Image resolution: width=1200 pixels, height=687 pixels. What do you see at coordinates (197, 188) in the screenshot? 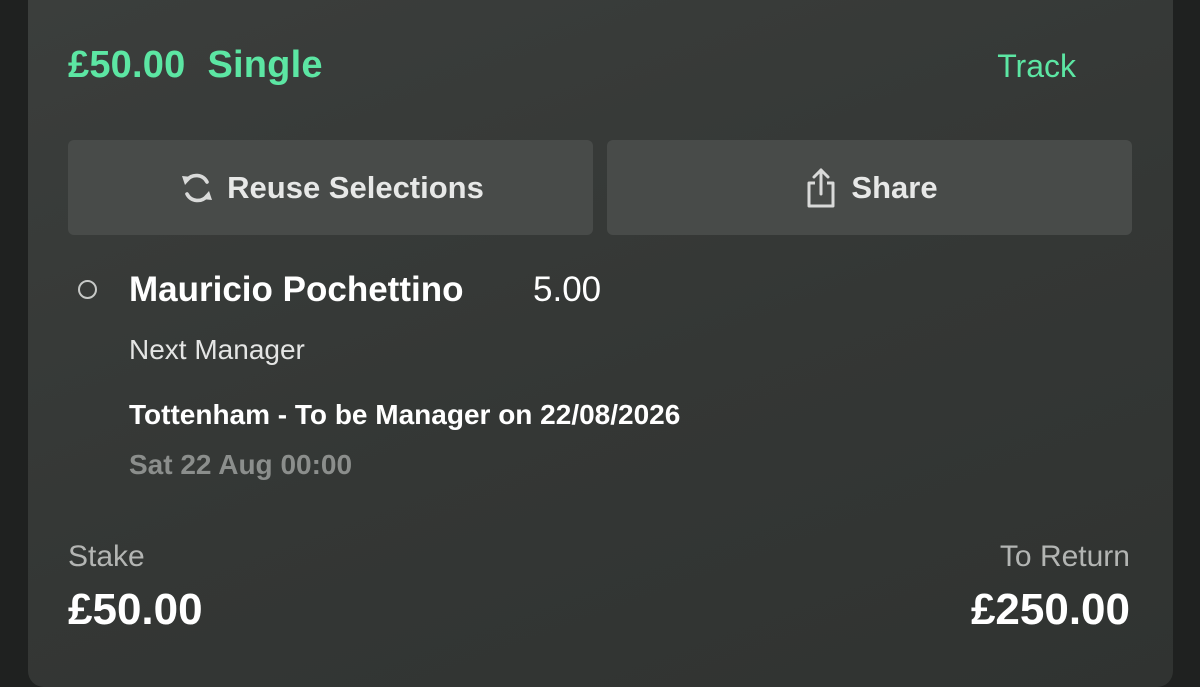
I see `refresh-icon` at bounding box center [197, 188].